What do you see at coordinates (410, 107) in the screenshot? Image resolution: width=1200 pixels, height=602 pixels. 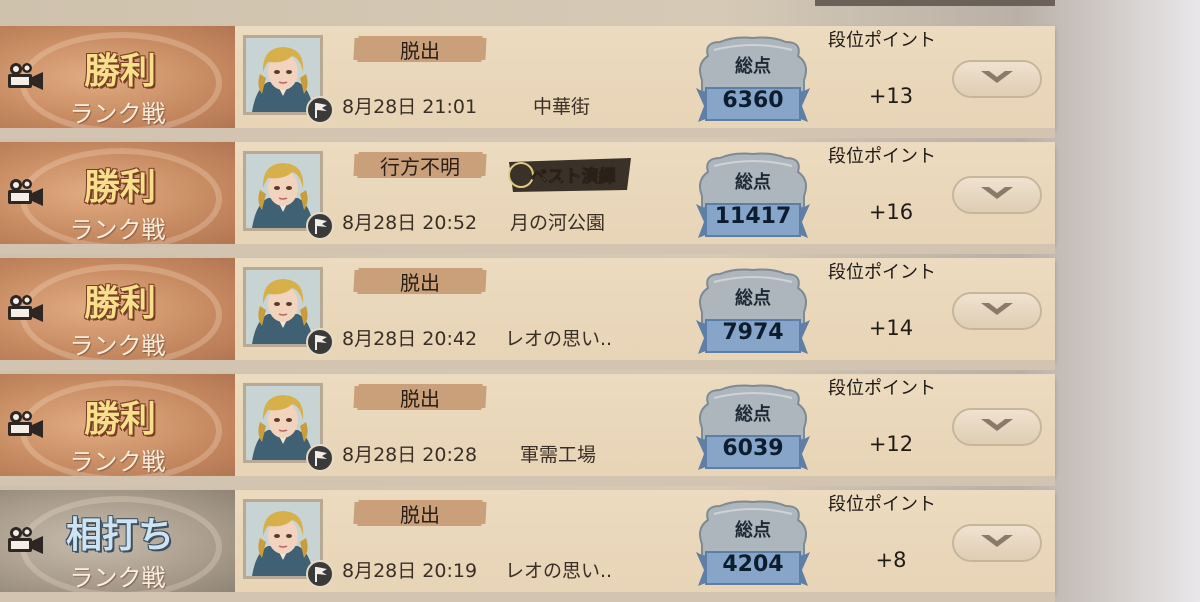 I see `match-datetime: 8月28日 21:01` at bounding box center [410, 107].